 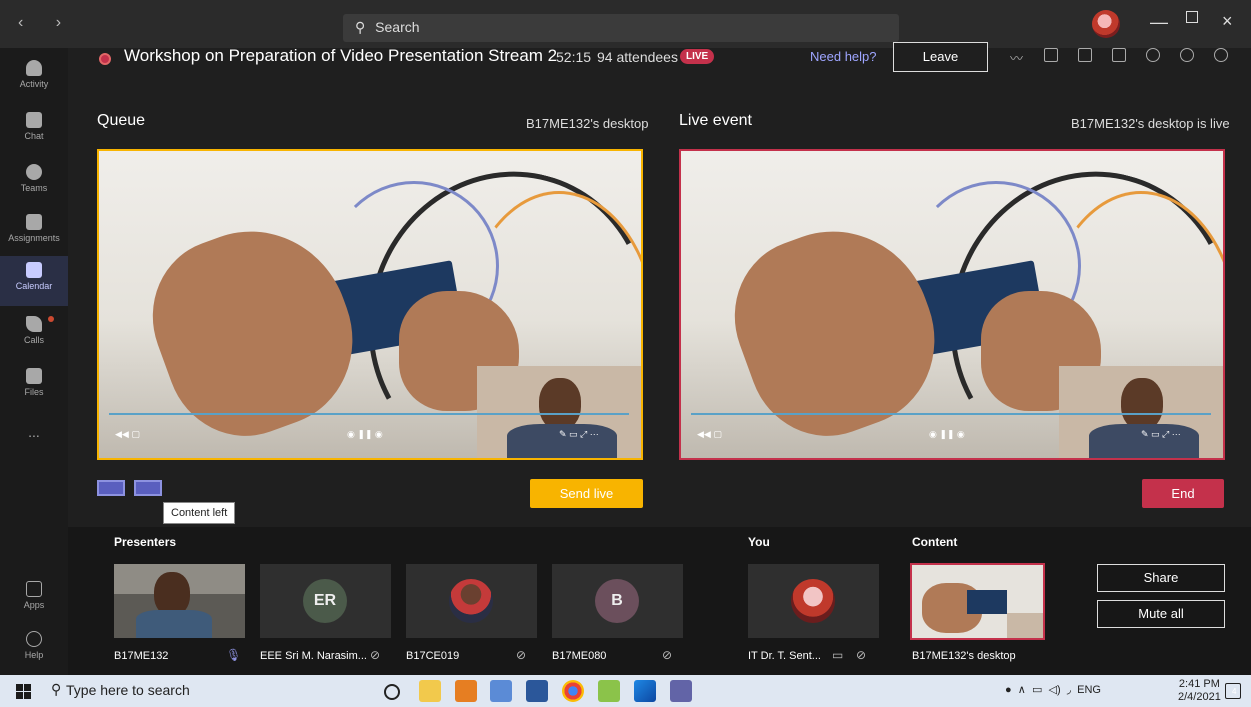 I want to click on notification-dot, so click(x=51, y=319).